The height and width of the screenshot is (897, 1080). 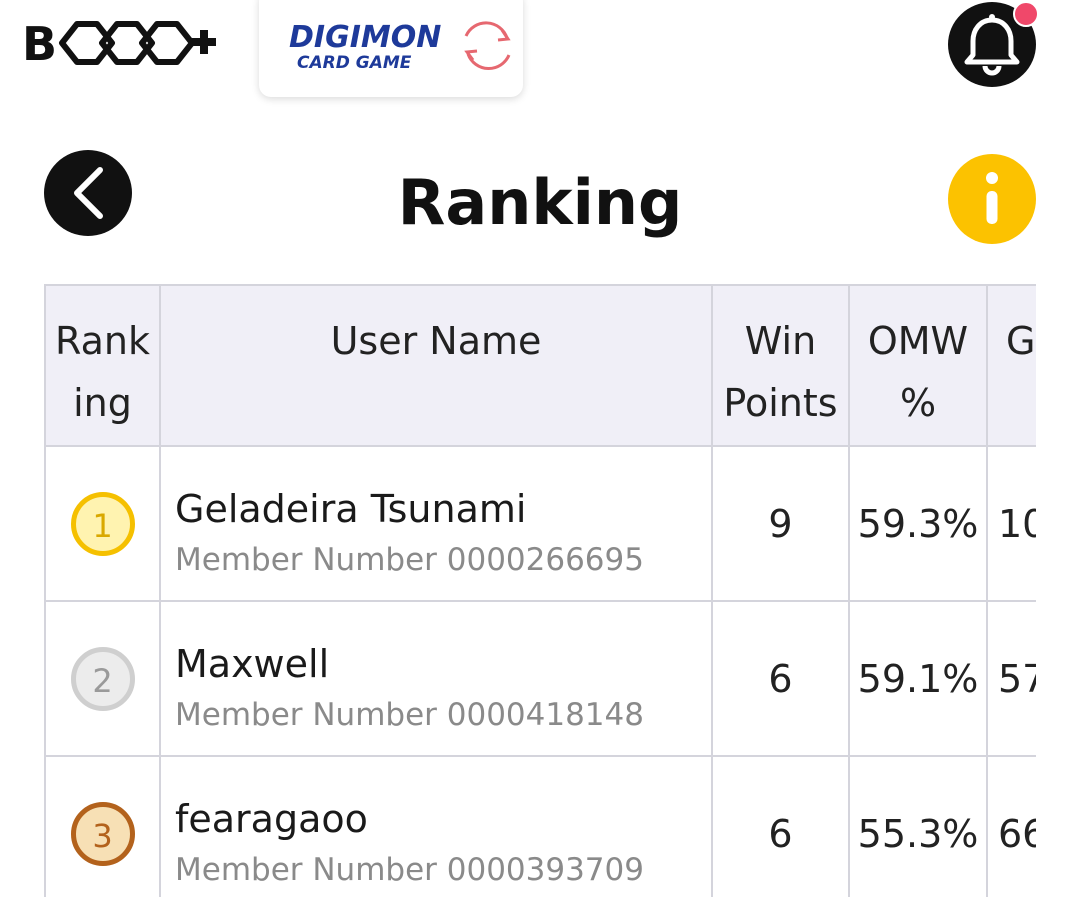 I want to click on game-selector-card: DIGIMON CARD GAME, so click(x=391, y=48).